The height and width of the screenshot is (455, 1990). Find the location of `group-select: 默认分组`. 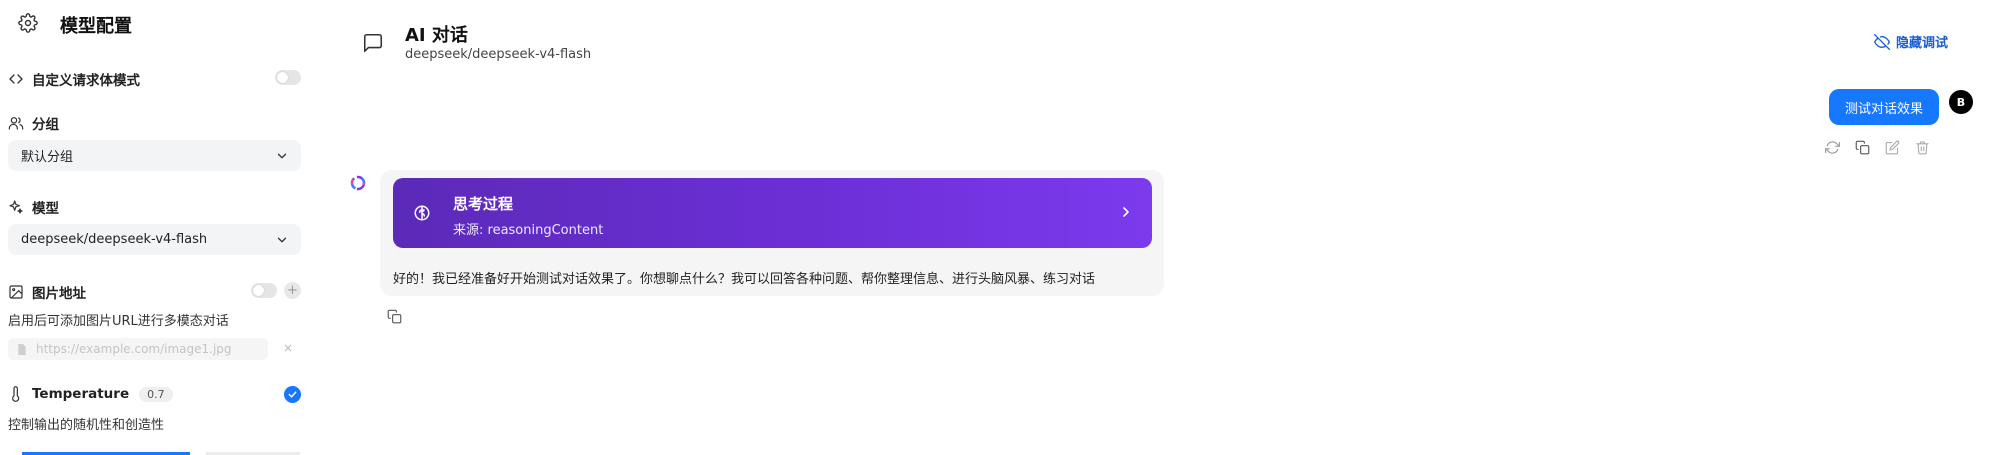

group-select: 默认分组 is located at coordinates (154, 155).